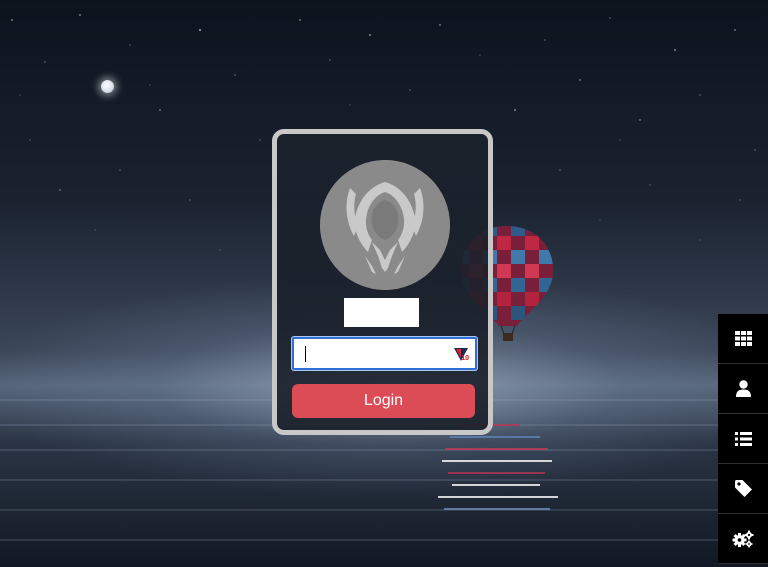 Image resolution: width=768 pixels, height=567 pixels. I want to click on tag-icon, so click(743, 488).